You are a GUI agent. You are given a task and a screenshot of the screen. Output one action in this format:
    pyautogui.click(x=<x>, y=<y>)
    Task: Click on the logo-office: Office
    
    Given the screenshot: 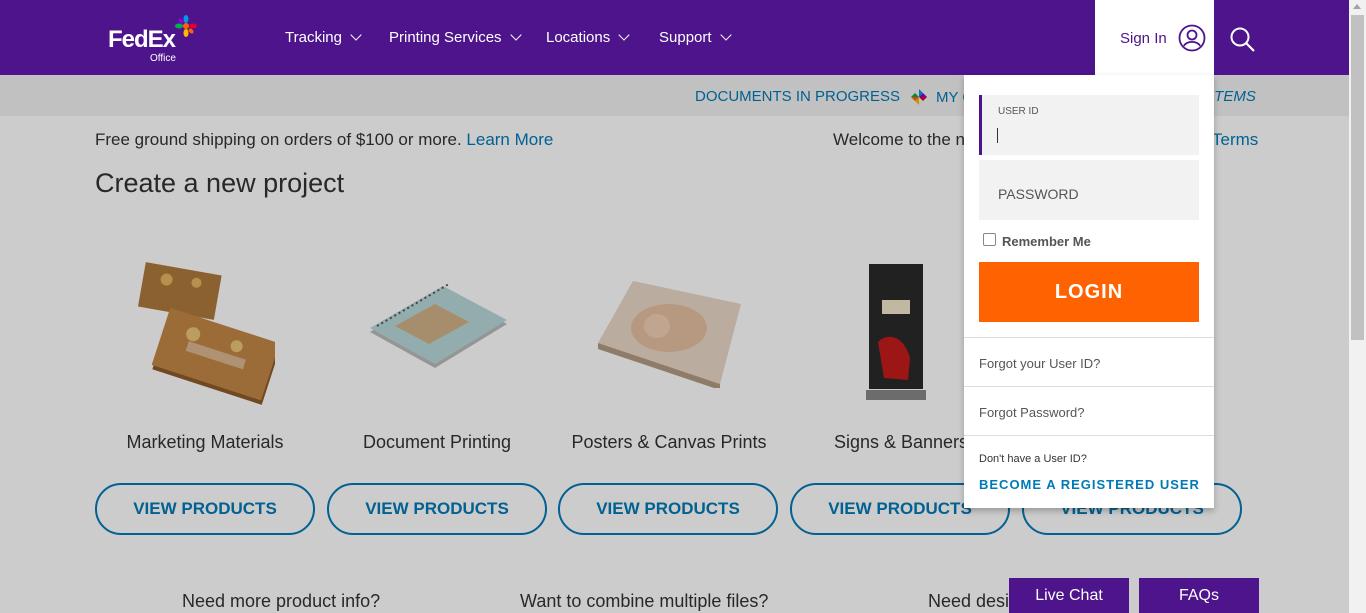 What is the action you would take?
    pyautogui.click(x=163, y=58)
    